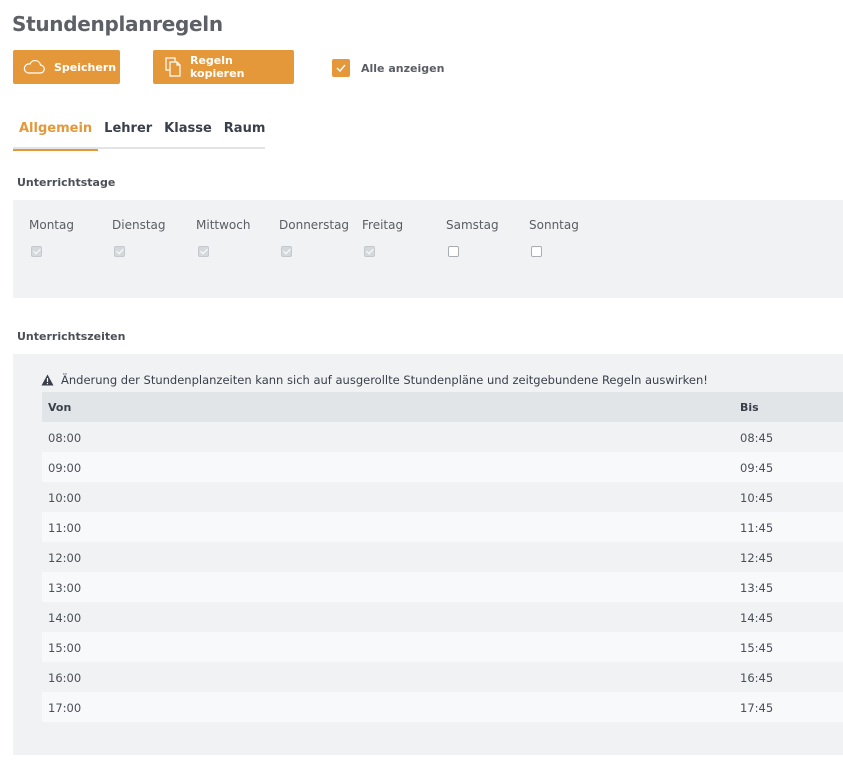 The height and width of the screenshot is (771, 843). I want to click on tab-bar: Allgemein Lehrer Klasse Raum, so click(139, 134).